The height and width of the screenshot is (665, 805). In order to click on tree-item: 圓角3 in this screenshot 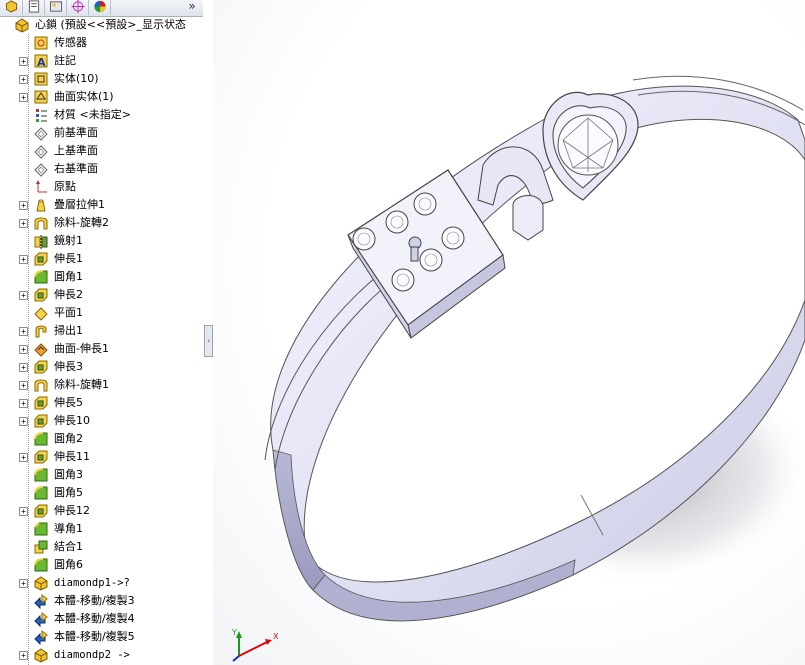, I will do `click(101, 475)`.